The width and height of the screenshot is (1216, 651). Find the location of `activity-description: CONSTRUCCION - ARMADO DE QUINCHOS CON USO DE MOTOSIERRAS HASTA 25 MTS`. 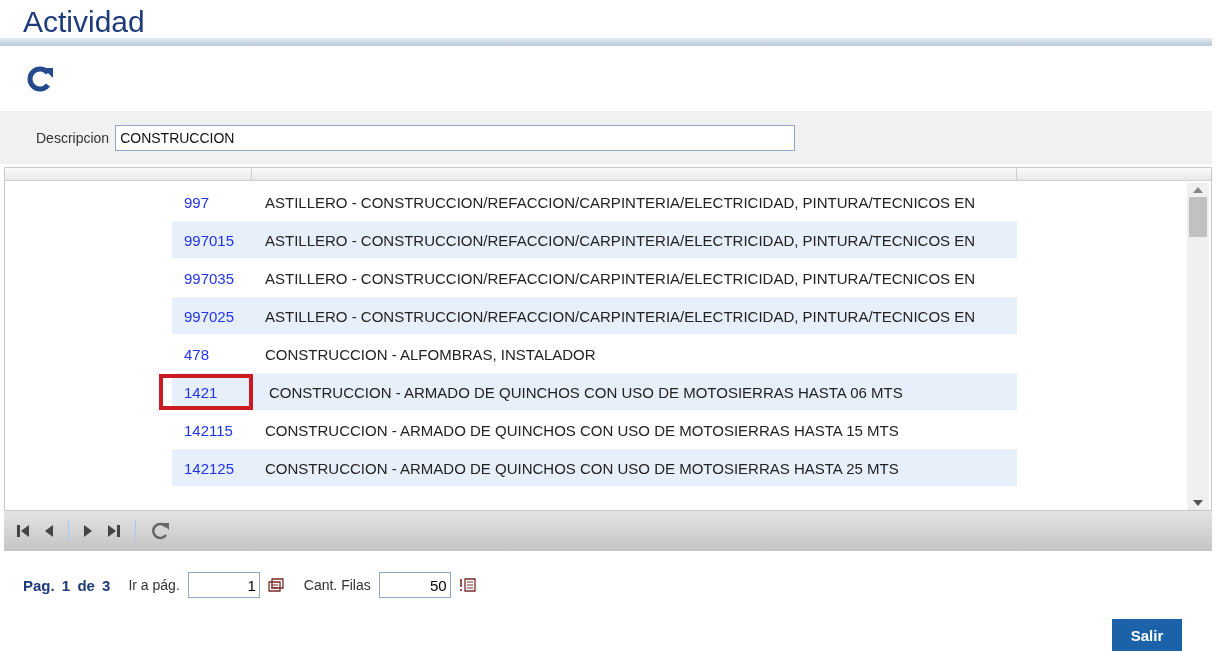

activity-description: CONSTRUCCION - ARMADO DE QUINCHOS CON USO DE MOTOSIERRAS HASTA 25 MTS is located at coordinates (582, 468).